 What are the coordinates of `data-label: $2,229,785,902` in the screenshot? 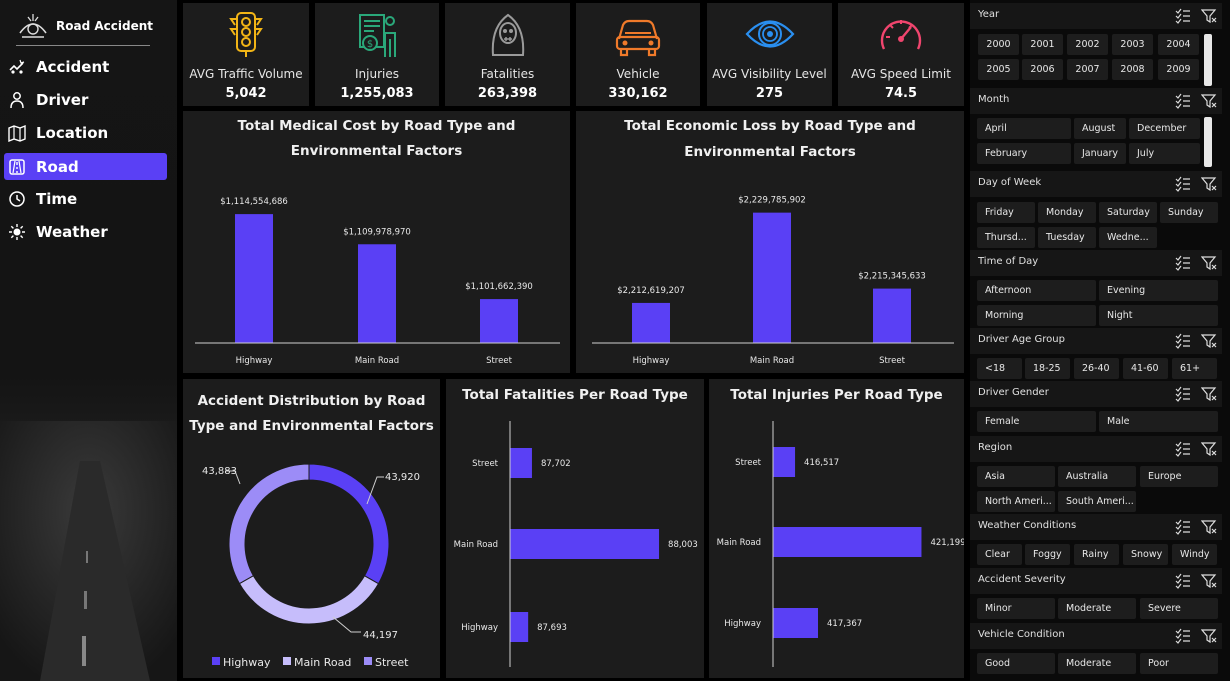 It's located at (772, 201).